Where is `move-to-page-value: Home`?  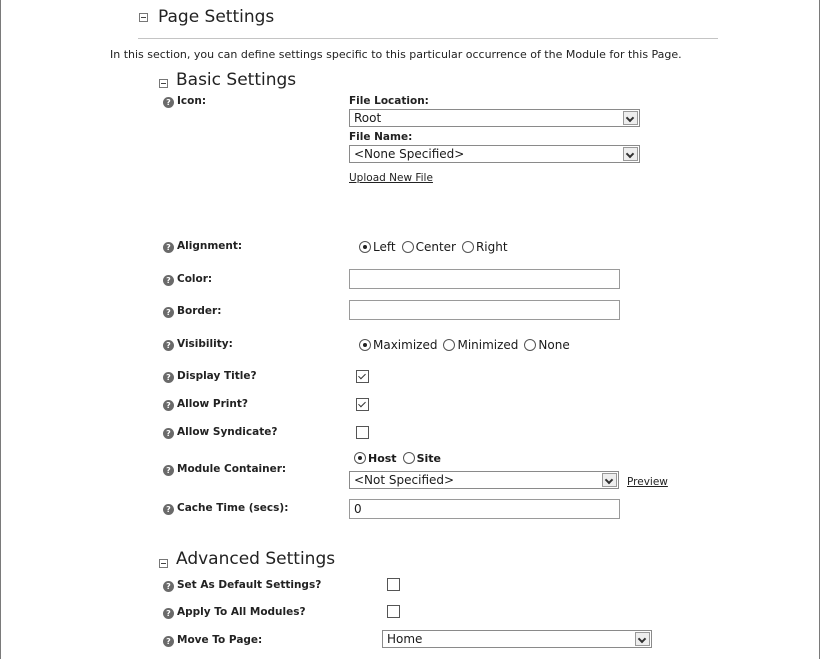
move-to-page-value: Home is located at coordinates (405, 639).